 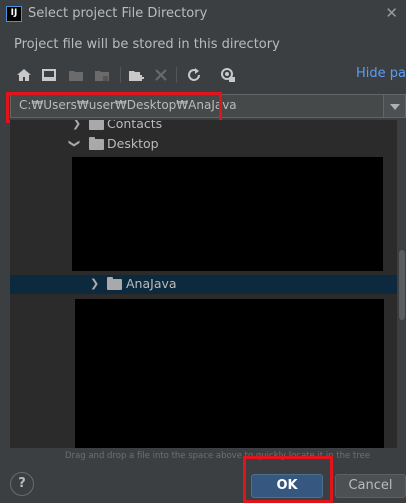 What do you see at coordinates (76, 76) in the screenshot?
I see `project-folder-icon` at bounding box center [76, 76].